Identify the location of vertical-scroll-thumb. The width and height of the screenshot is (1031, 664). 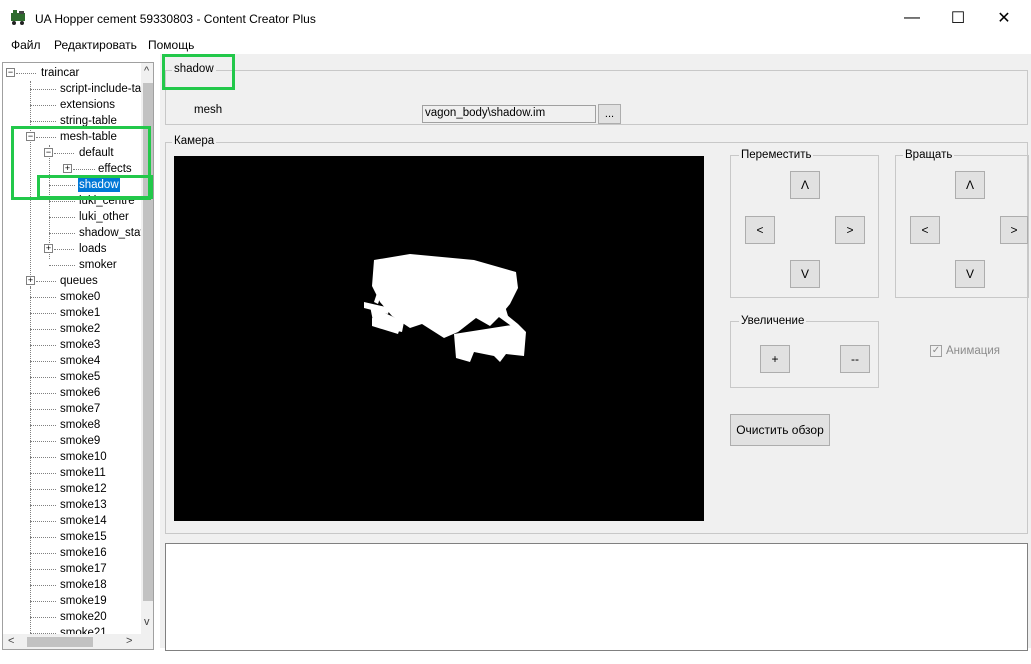
(148, 342).